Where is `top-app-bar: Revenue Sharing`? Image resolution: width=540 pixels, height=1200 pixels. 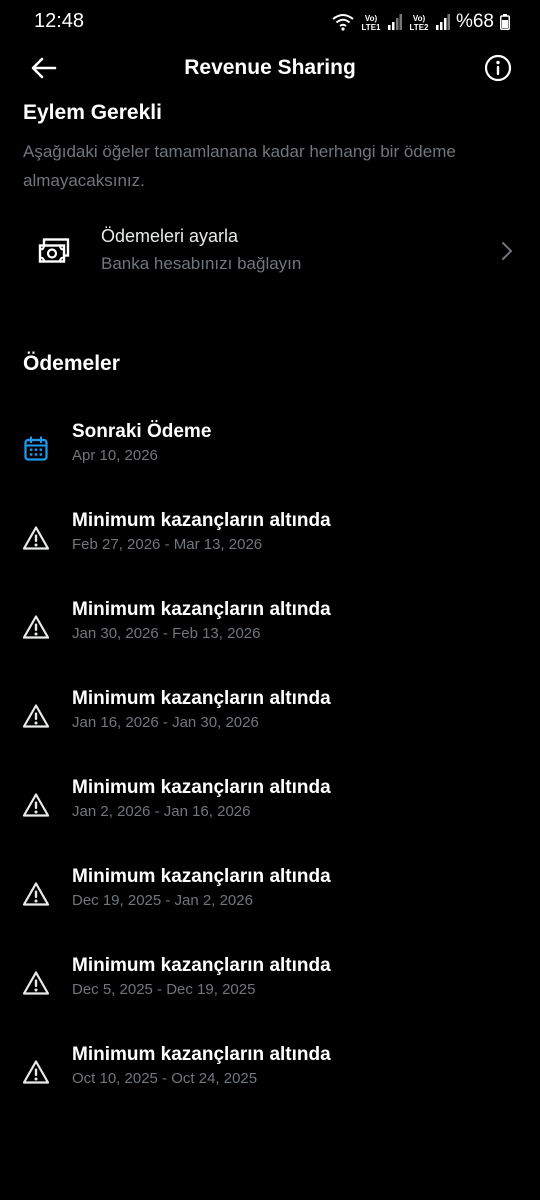
top-app-bar: Revenue Sharing is located at coordinates (270, 69).